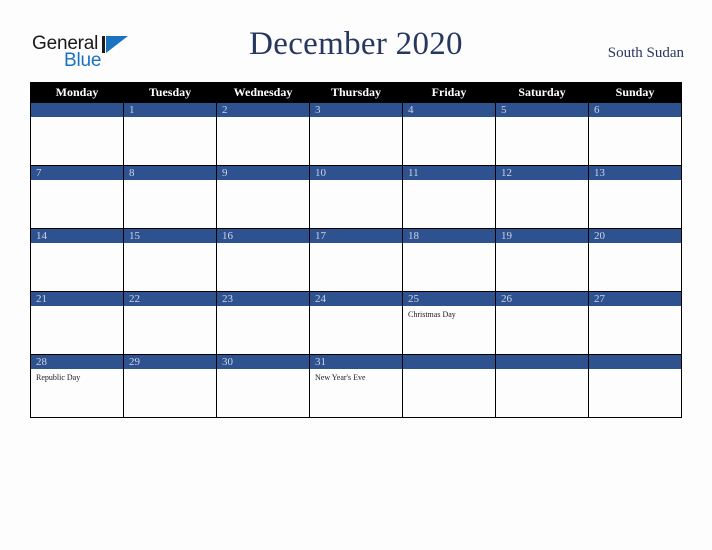 The width and height of the screenshot is (712, 550). Describe the element at coordinates (635, 173) in the screenshot. I see `day-number: 13` at that location.